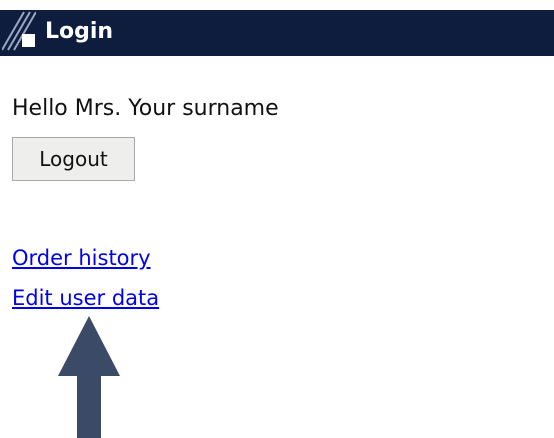 The height and width of the screenshot is (438, 554). I want to click on up-arrow-icon, so click(89, 377).